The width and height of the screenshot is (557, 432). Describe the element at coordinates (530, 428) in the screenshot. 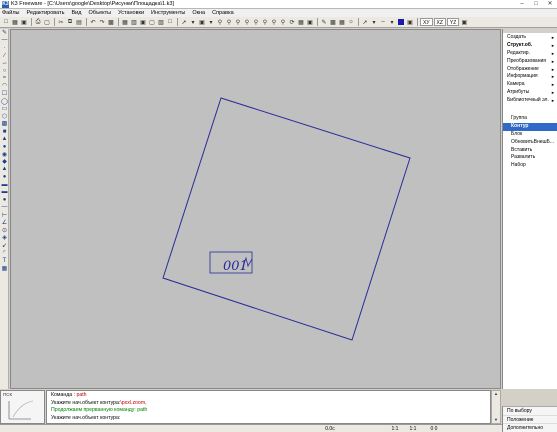

I see `option-additional: Дополнительно` at that location.